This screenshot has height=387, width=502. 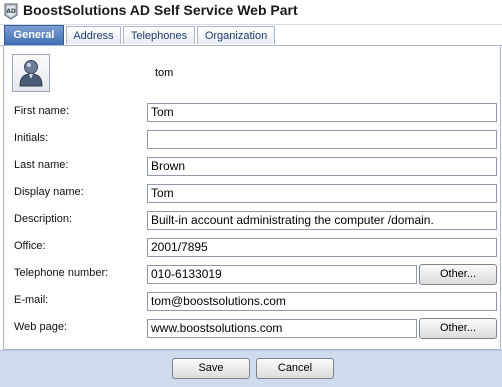 I want to click on tab-telephones: Telephones, so click(x=159, y=35).